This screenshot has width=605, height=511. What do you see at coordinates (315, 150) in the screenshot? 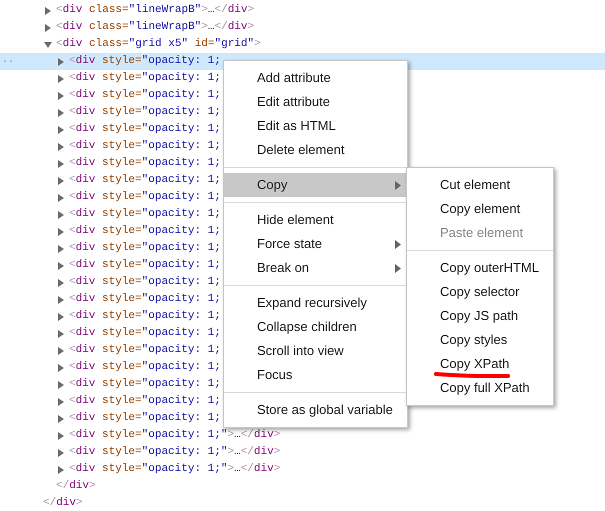
I see `menu-item: Delete element` at bounding box center [315, 150].